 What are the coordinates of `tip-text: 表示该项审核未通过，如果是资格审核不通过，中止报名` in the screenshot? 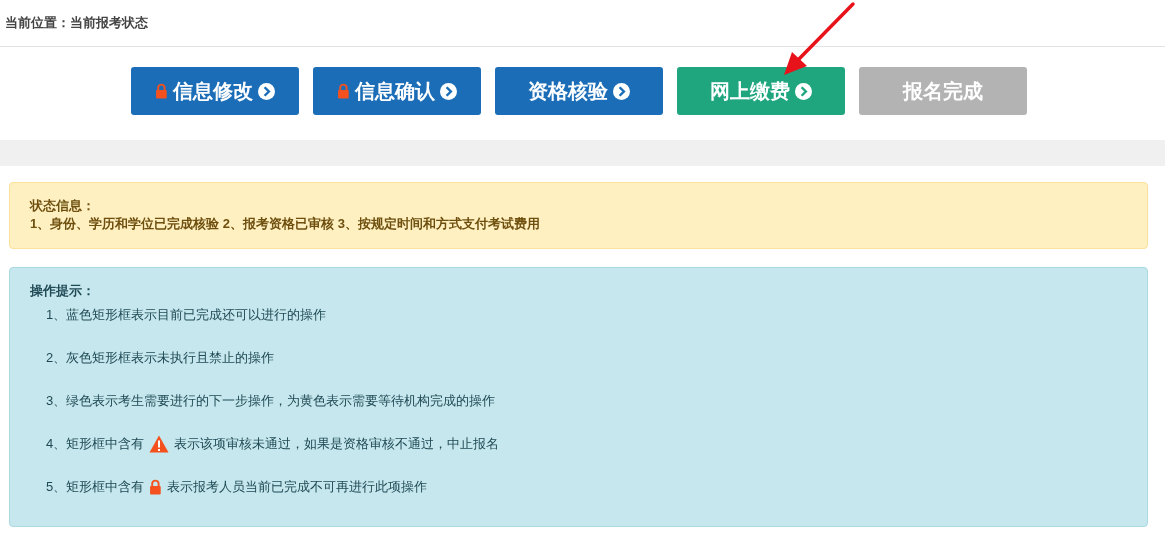 It's located at (337, 444).